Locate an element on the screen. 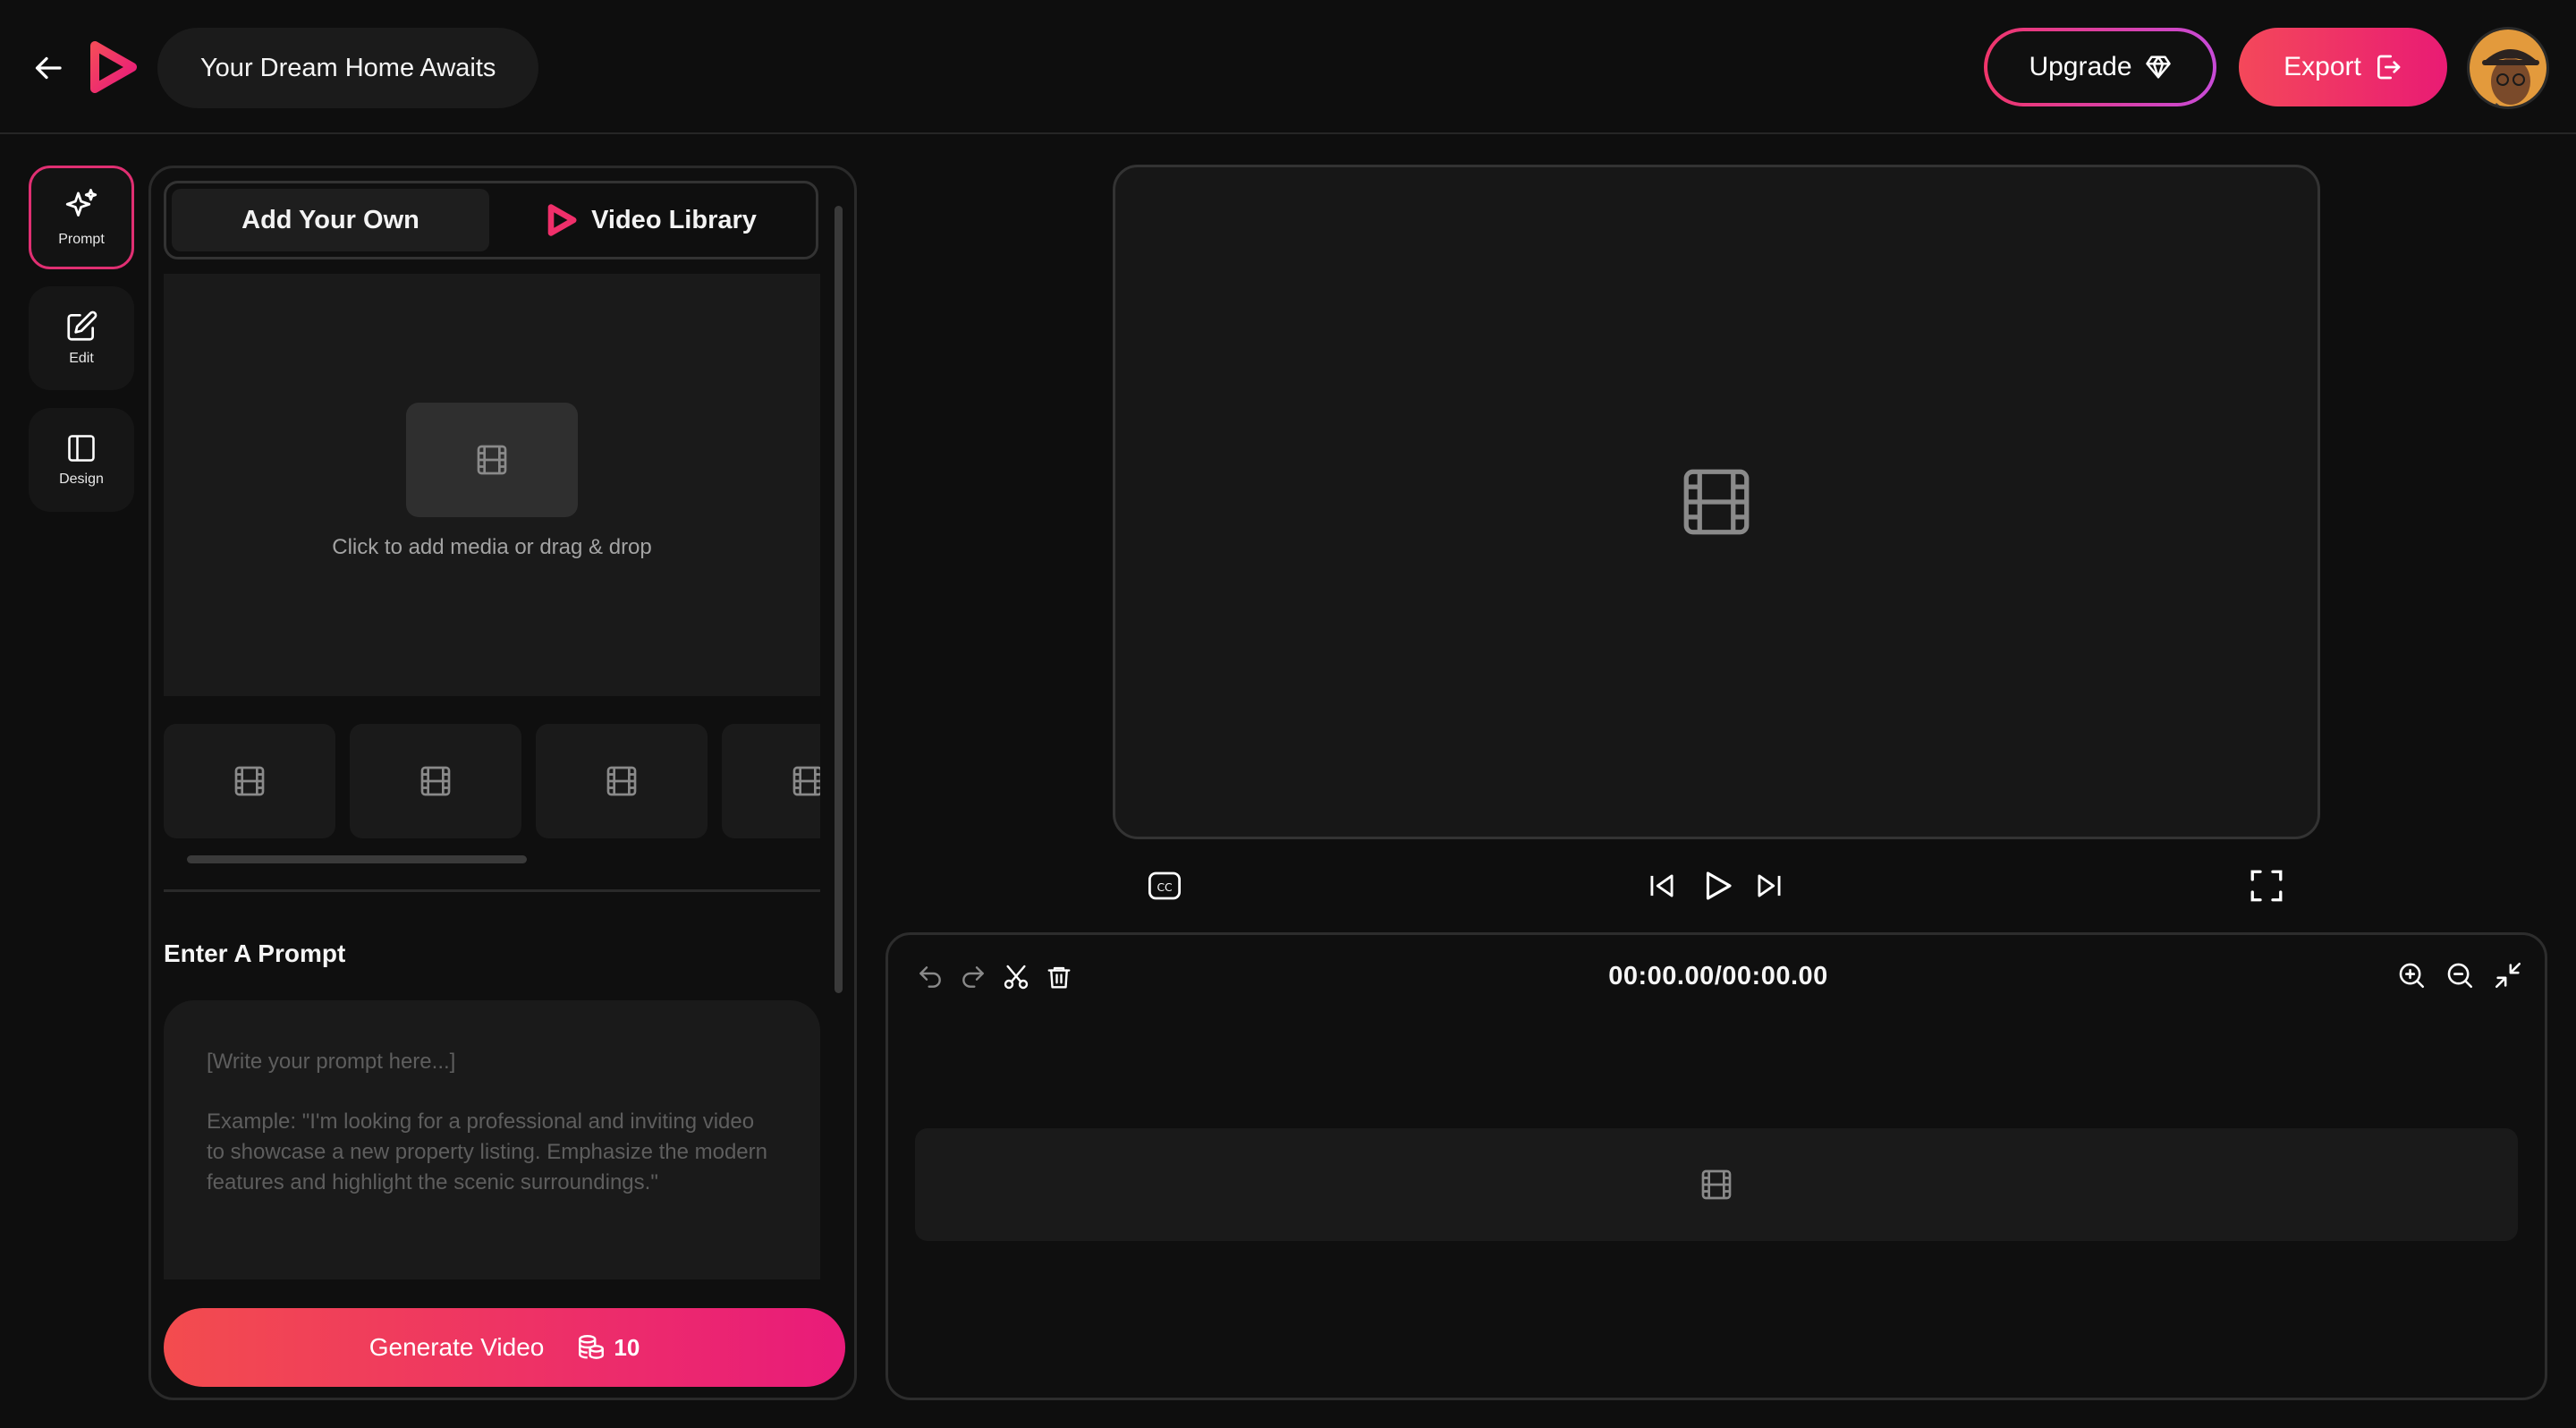  timeline-track is located at coordinates (1716, 1185).